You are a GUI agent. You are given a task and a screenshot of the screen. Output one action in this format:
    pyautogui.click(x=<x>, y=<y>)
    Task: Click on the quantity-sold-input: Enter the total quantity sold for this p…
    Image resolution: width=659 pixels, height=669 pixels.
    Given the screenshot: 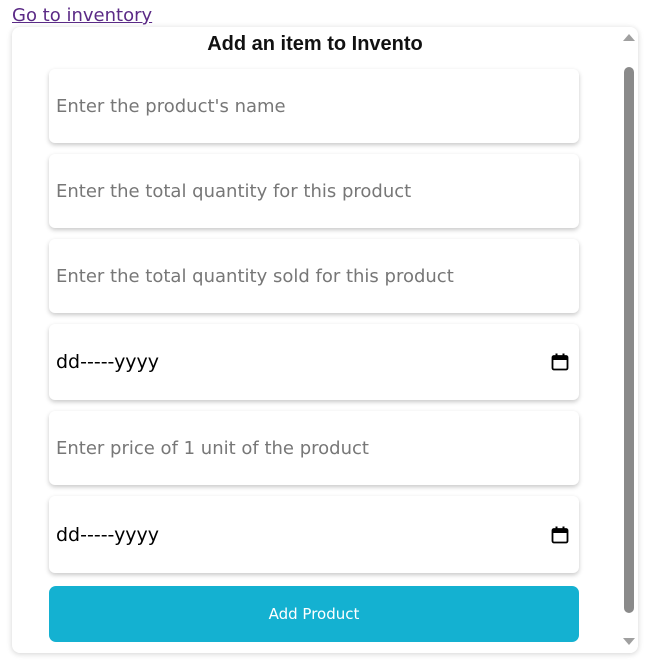 What is the action you would take?
    pyautogui.click(x=314, y=276)
    